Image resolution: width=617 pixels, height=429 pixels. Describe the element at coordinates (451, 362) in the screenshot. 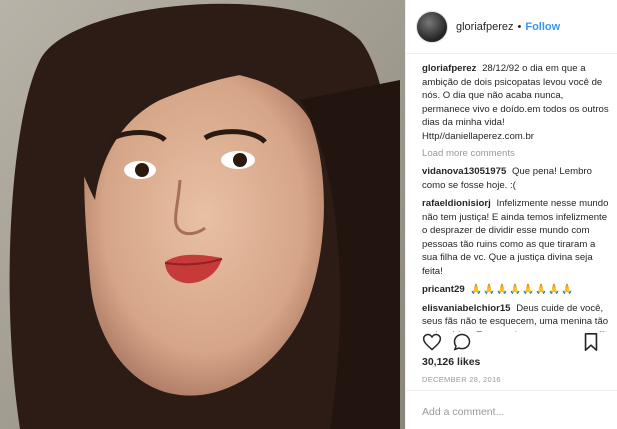

I see `likes-count: 30,126 likes` at that location.